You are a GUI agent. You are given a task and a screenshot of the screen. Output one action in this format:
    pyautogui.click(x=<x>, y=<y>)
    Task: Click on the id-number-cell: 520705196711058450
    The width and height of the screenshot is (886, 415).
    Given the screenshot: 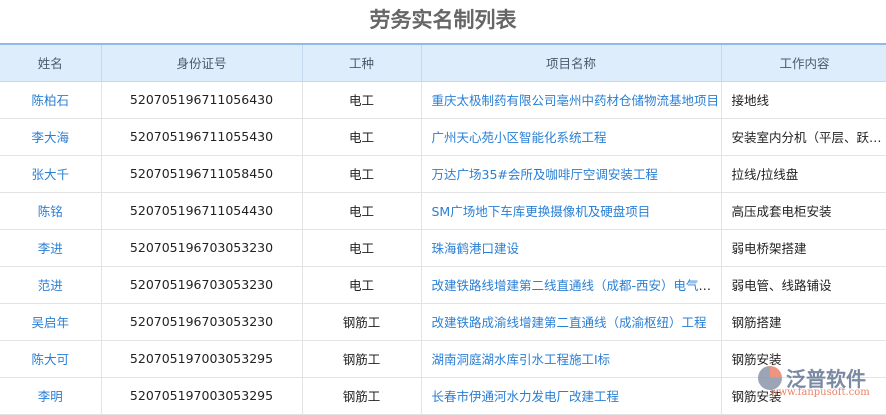 What is the action you would take?
    pyautogui.click(x=202, y=174)
    